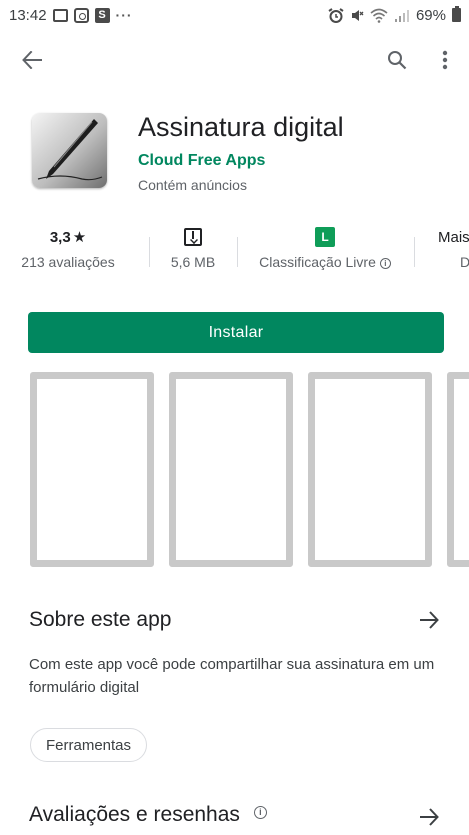 This screenshot has width=469, height=835. I want to click on app-icon, so click(69, 150).